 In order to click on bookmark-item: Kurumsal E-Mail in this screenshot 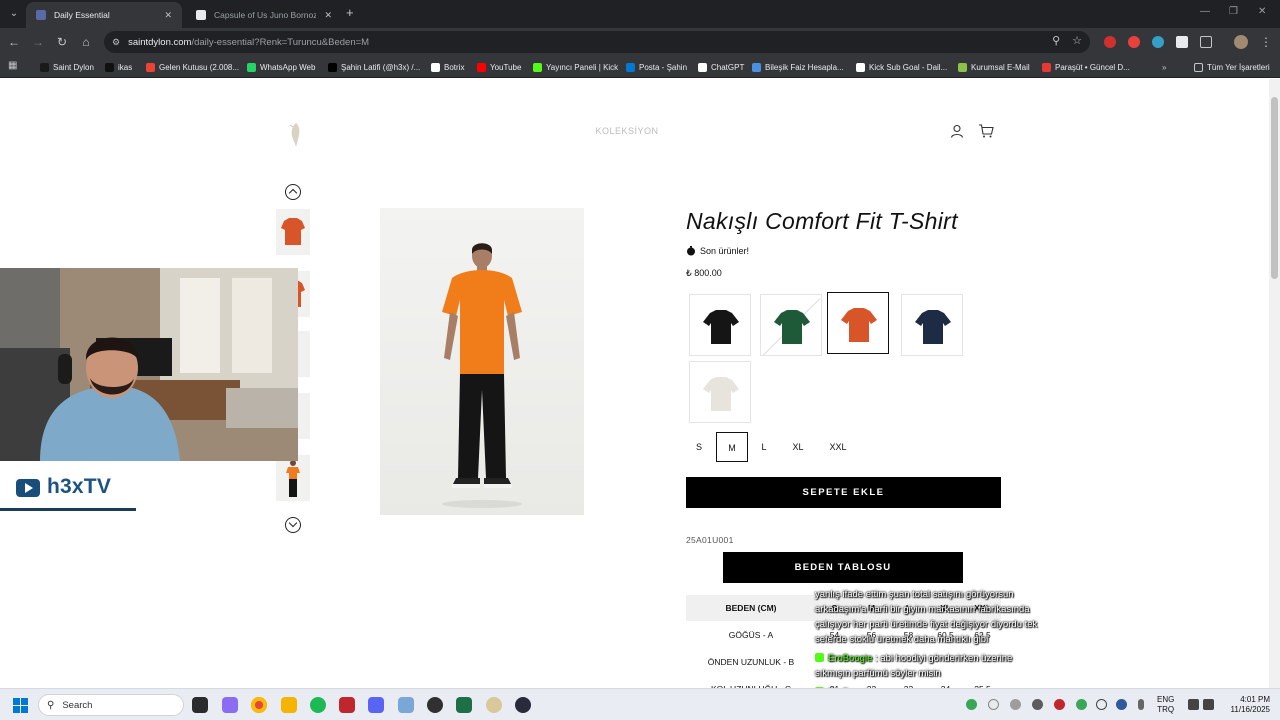, I will do `click(994, 67)`.